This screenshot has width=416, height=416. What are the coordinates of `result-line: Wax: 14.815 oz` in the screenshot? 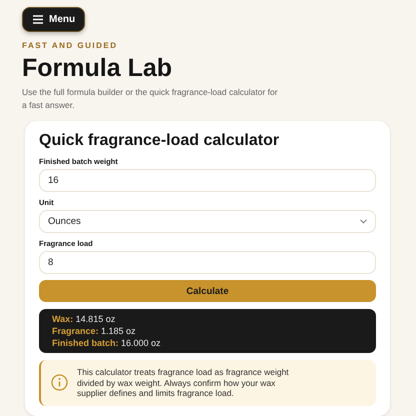 It's located at (84, 319).